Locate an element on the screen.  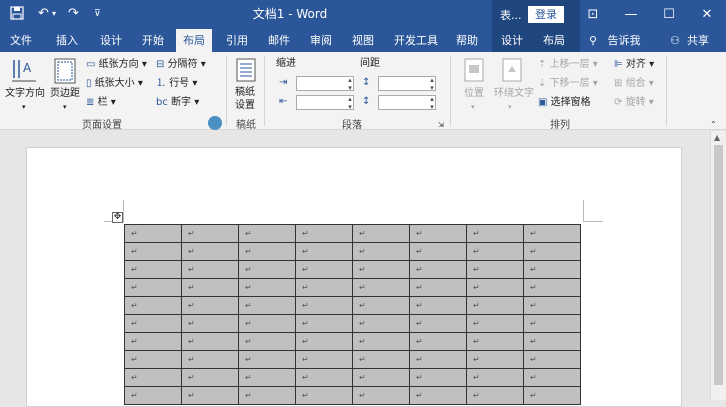
tab-help: 帮助 is located at coordinates (467, 40).